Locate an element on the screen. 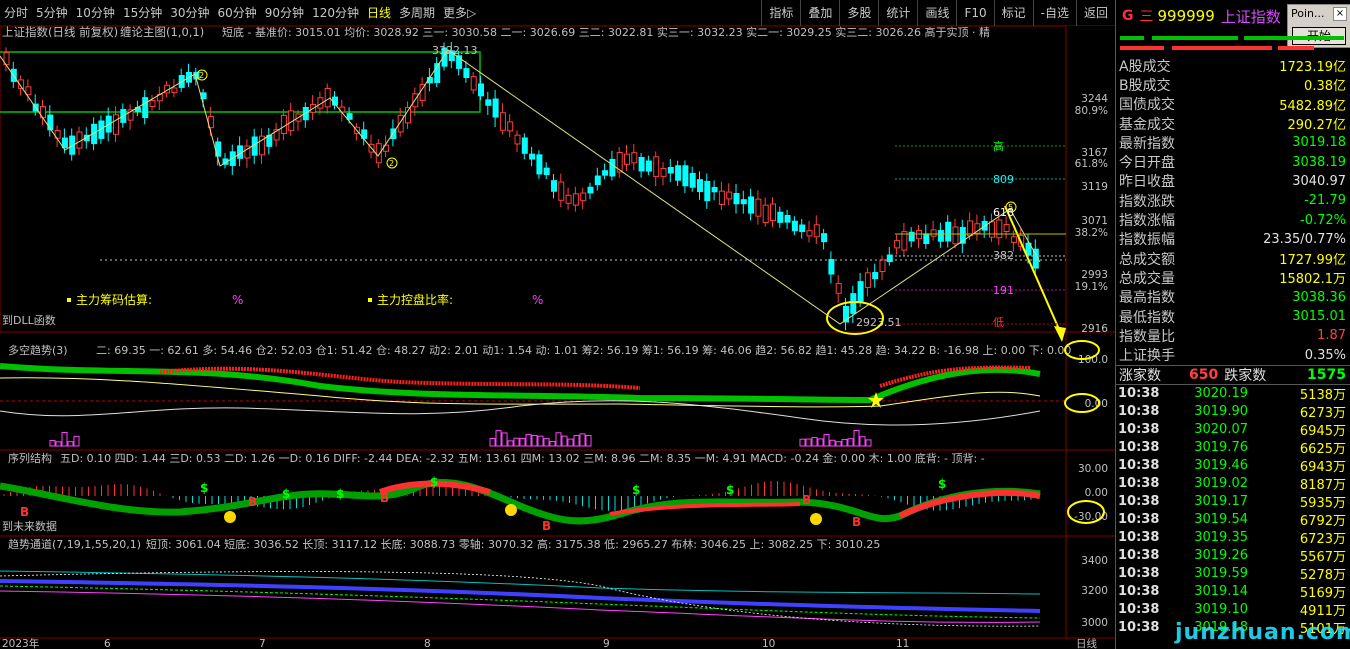 The image size is (1350, 649). tool-button: -自选 is located at coordinates (1054, 13).